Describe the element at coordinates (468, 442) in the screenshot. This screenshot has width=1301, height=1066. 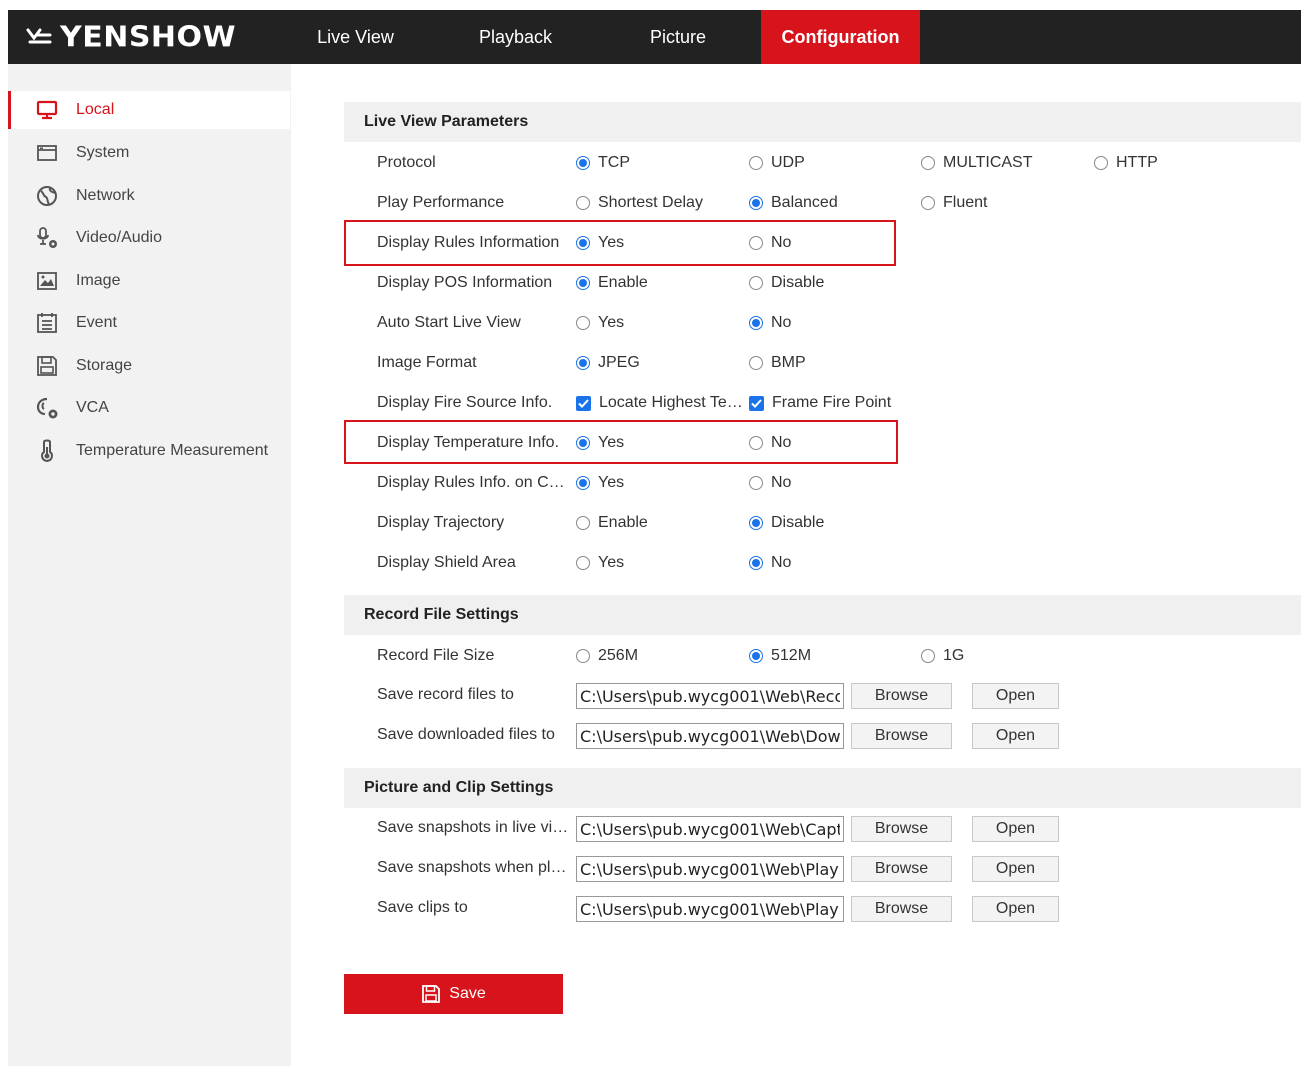
I see `label-display-temperature-info: Display Temperature Info.` at that location.